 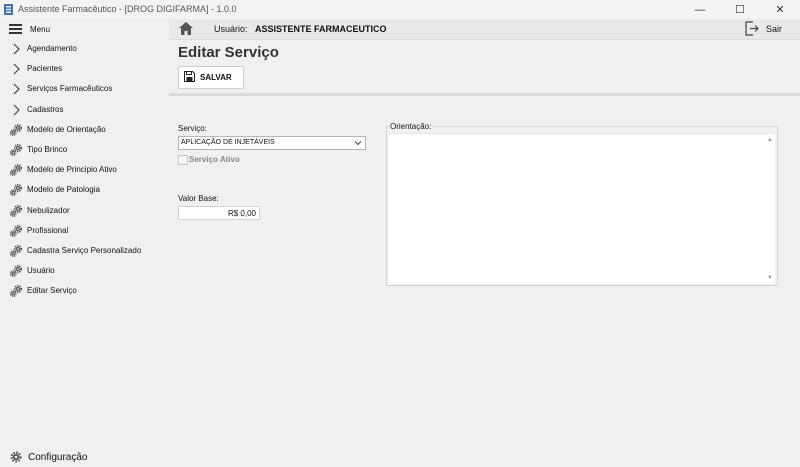 What do you see at coordinates (84, 291) in the screenshot?
I see `sidebar-item-editar-servico: Editar Serviço` at bounding box center [84, 291].